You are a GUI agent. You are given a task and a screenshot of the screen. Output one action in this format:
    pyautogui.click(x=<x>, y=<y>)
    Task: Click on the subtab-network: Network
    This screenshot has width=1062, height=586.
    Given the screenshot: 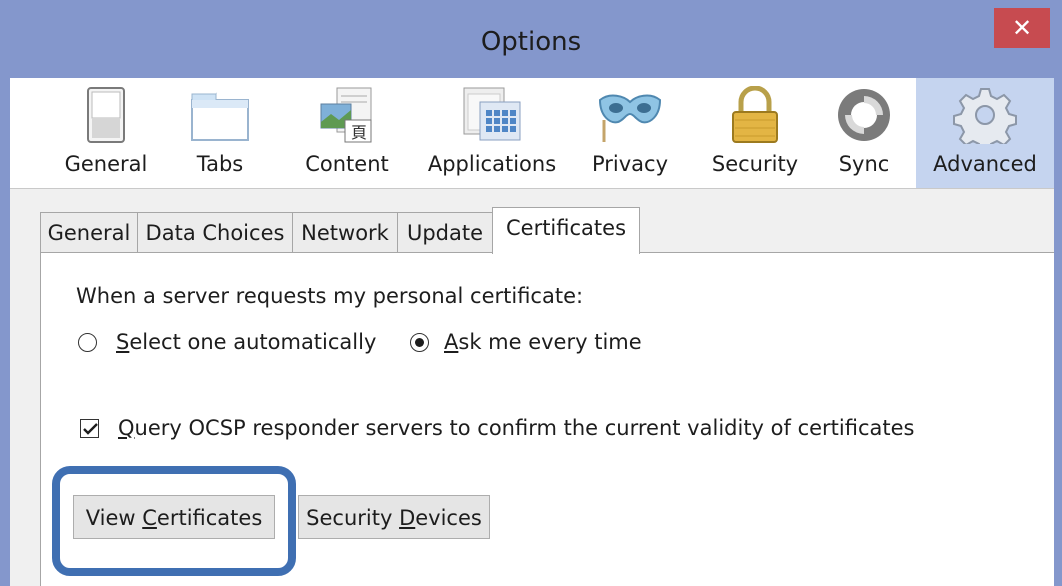 What is the action you would take?
    pyautogui.click(x=345, y=232)
    